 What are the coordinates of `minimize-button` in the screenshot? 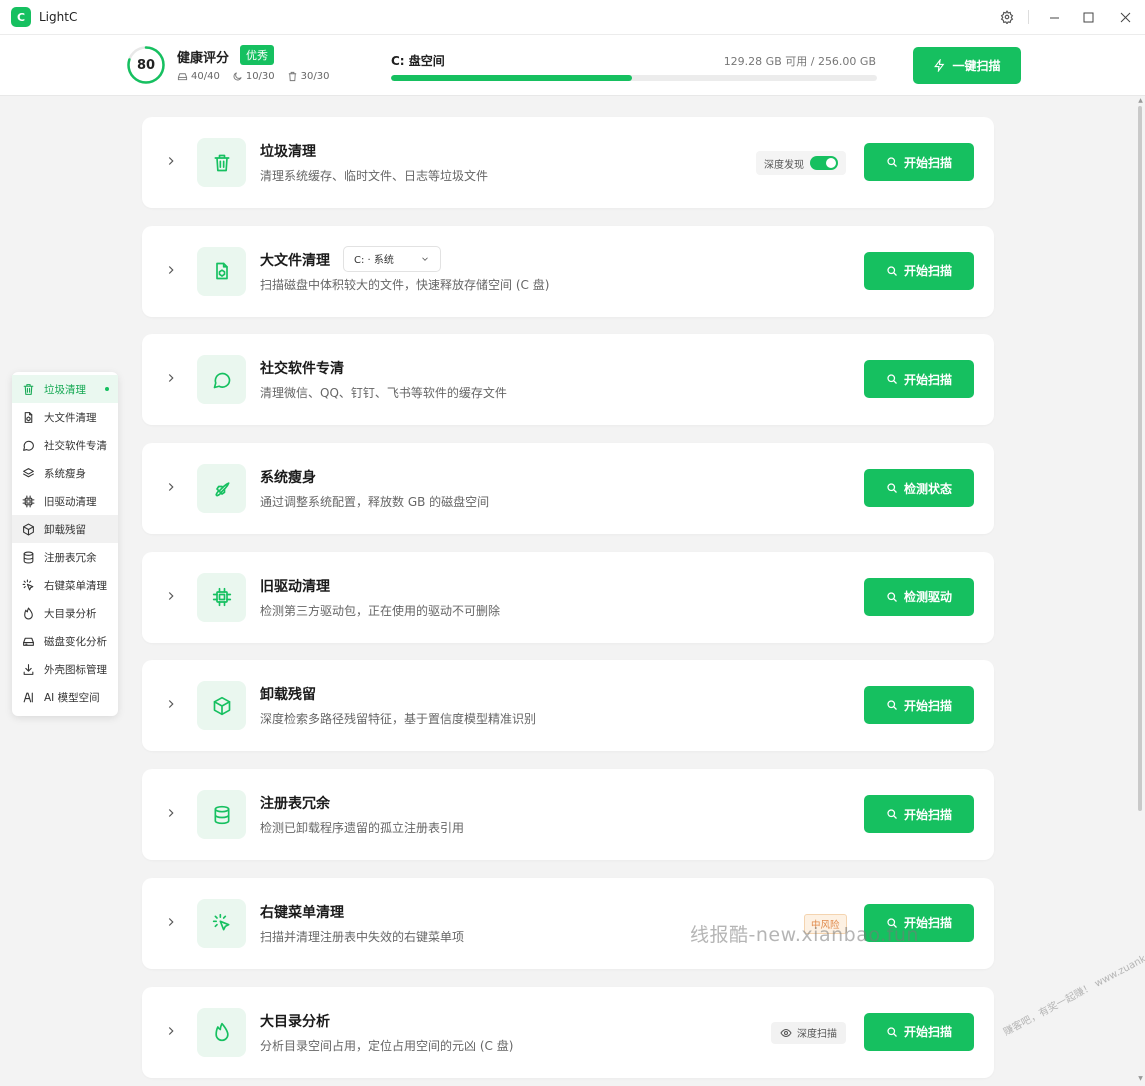 It's located at (1054, 17).